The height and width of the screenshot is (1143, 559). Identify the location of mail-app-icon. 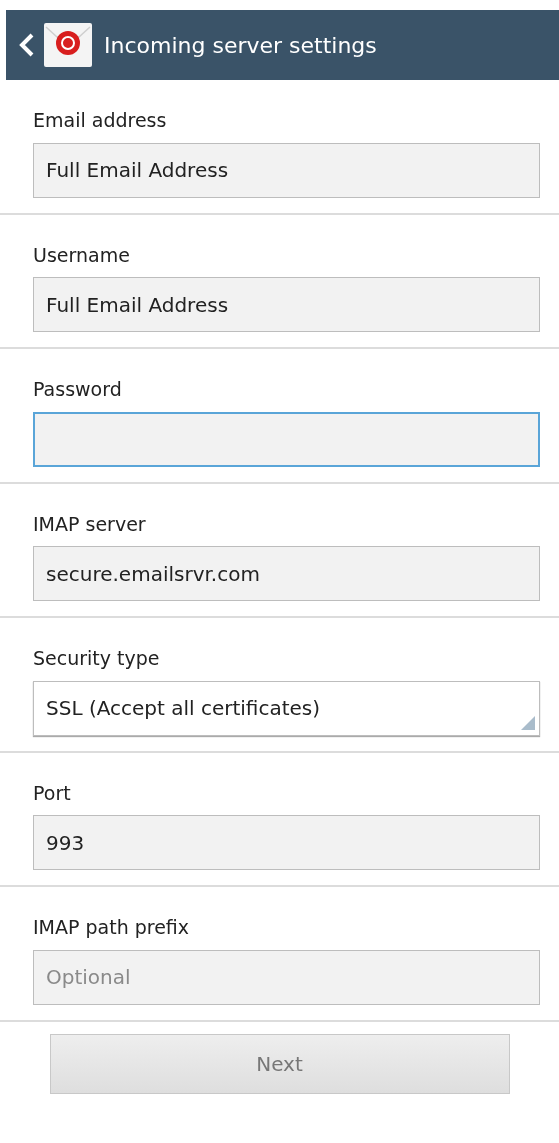
(68, 45).